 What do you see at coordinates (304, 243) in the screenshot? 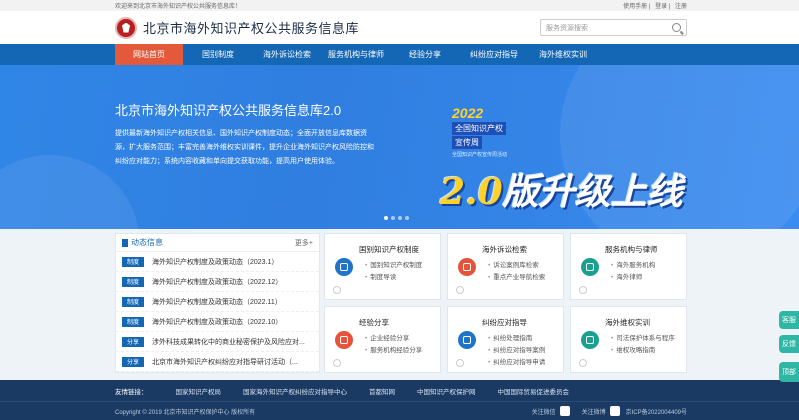
I see `news-more-link: 更多+` at bounding box center [304, 243].